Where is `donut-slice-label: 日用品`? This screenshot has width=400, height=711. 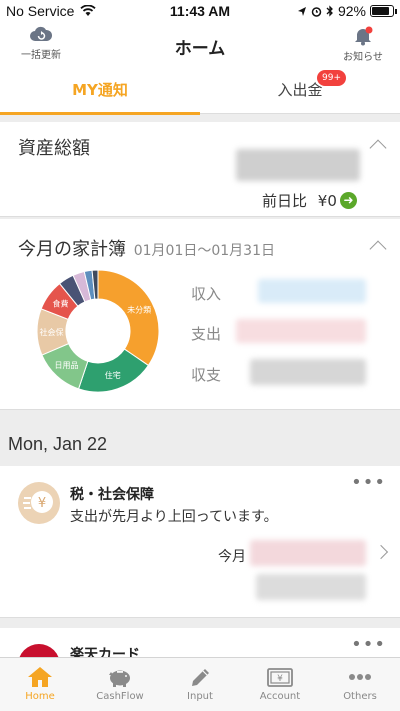
donut-slice-label: 日用品 is located at coordinates (66, 365).